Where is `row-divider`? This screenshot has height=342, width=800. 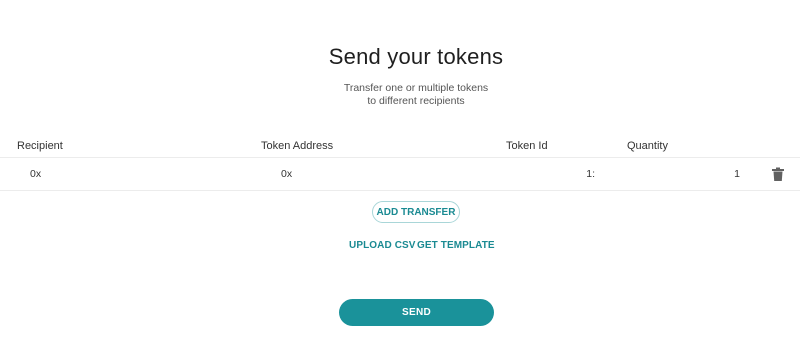 row-divider is located at coordinates (400, 190).